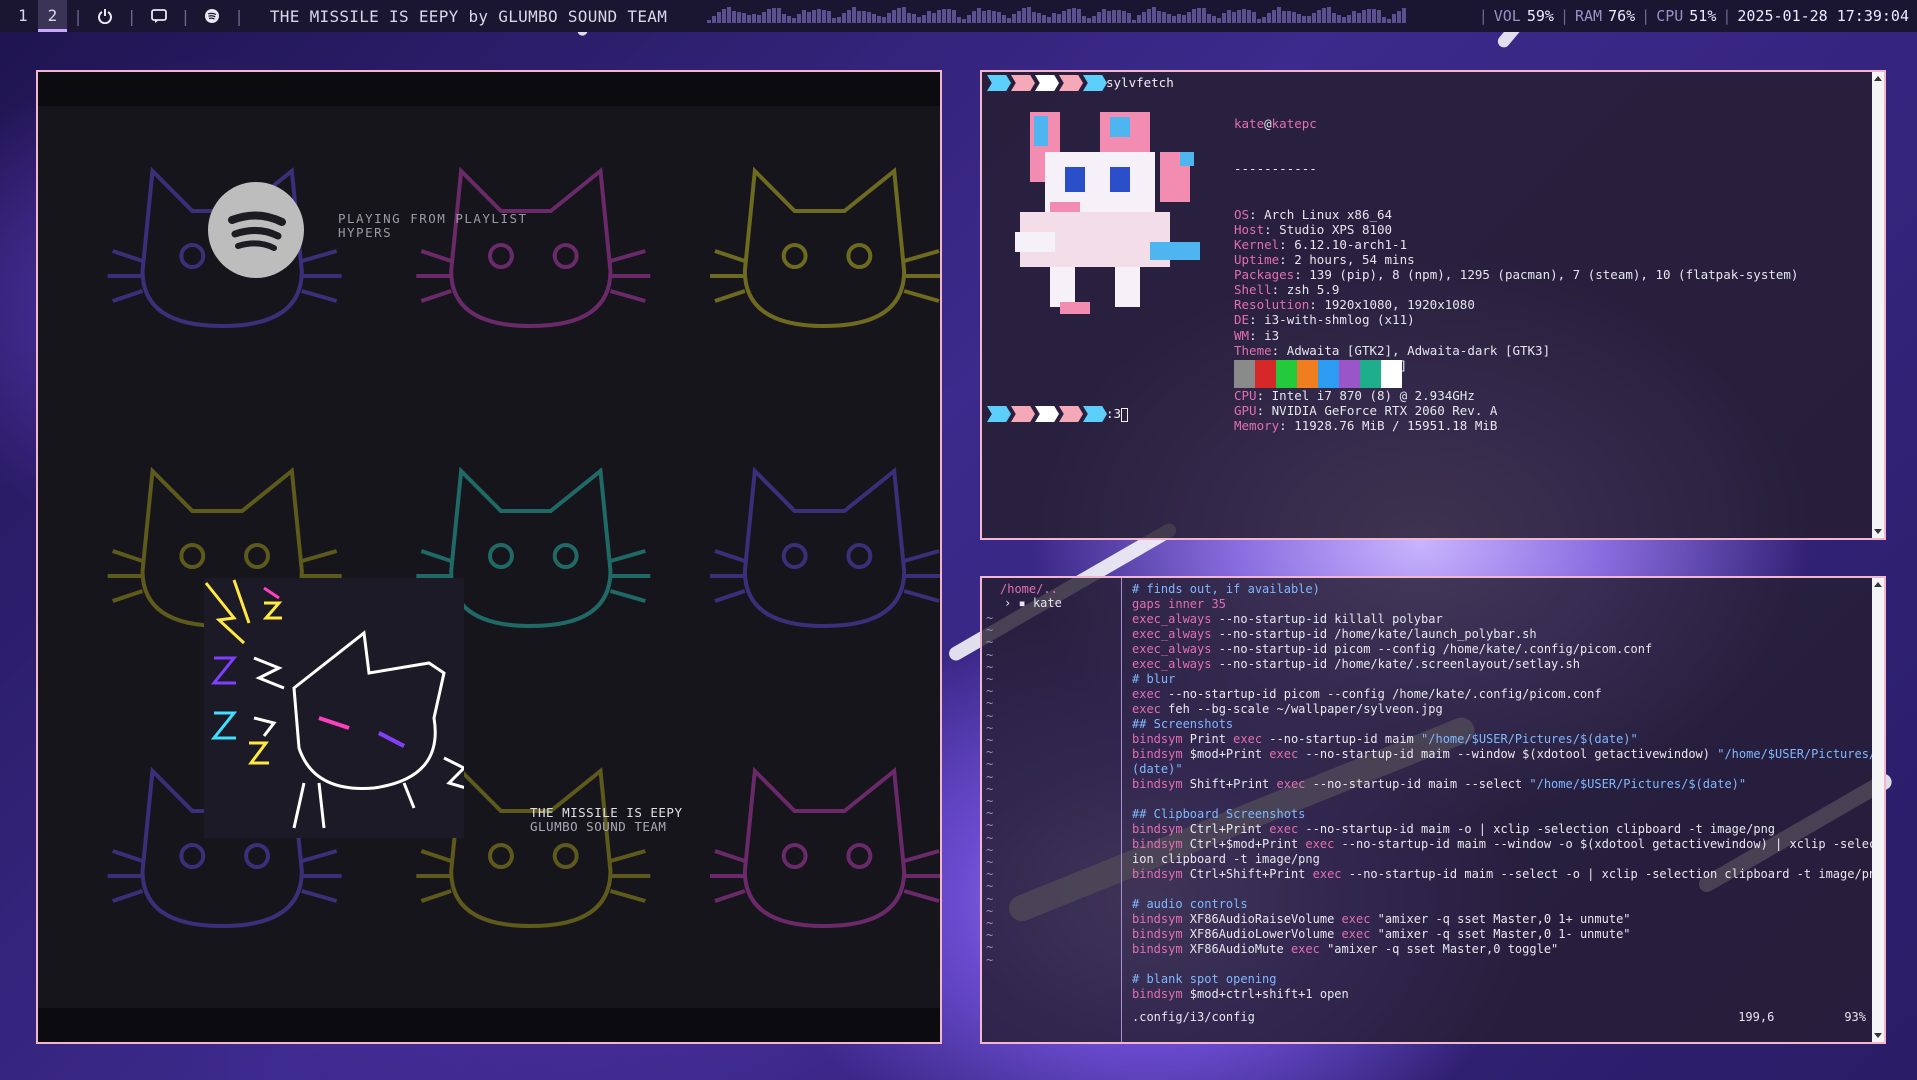 Image resolution: width=1917 pixels, height=1080 pixels. I want to click on code-line: gaps inner 35, so click(1499, 604).